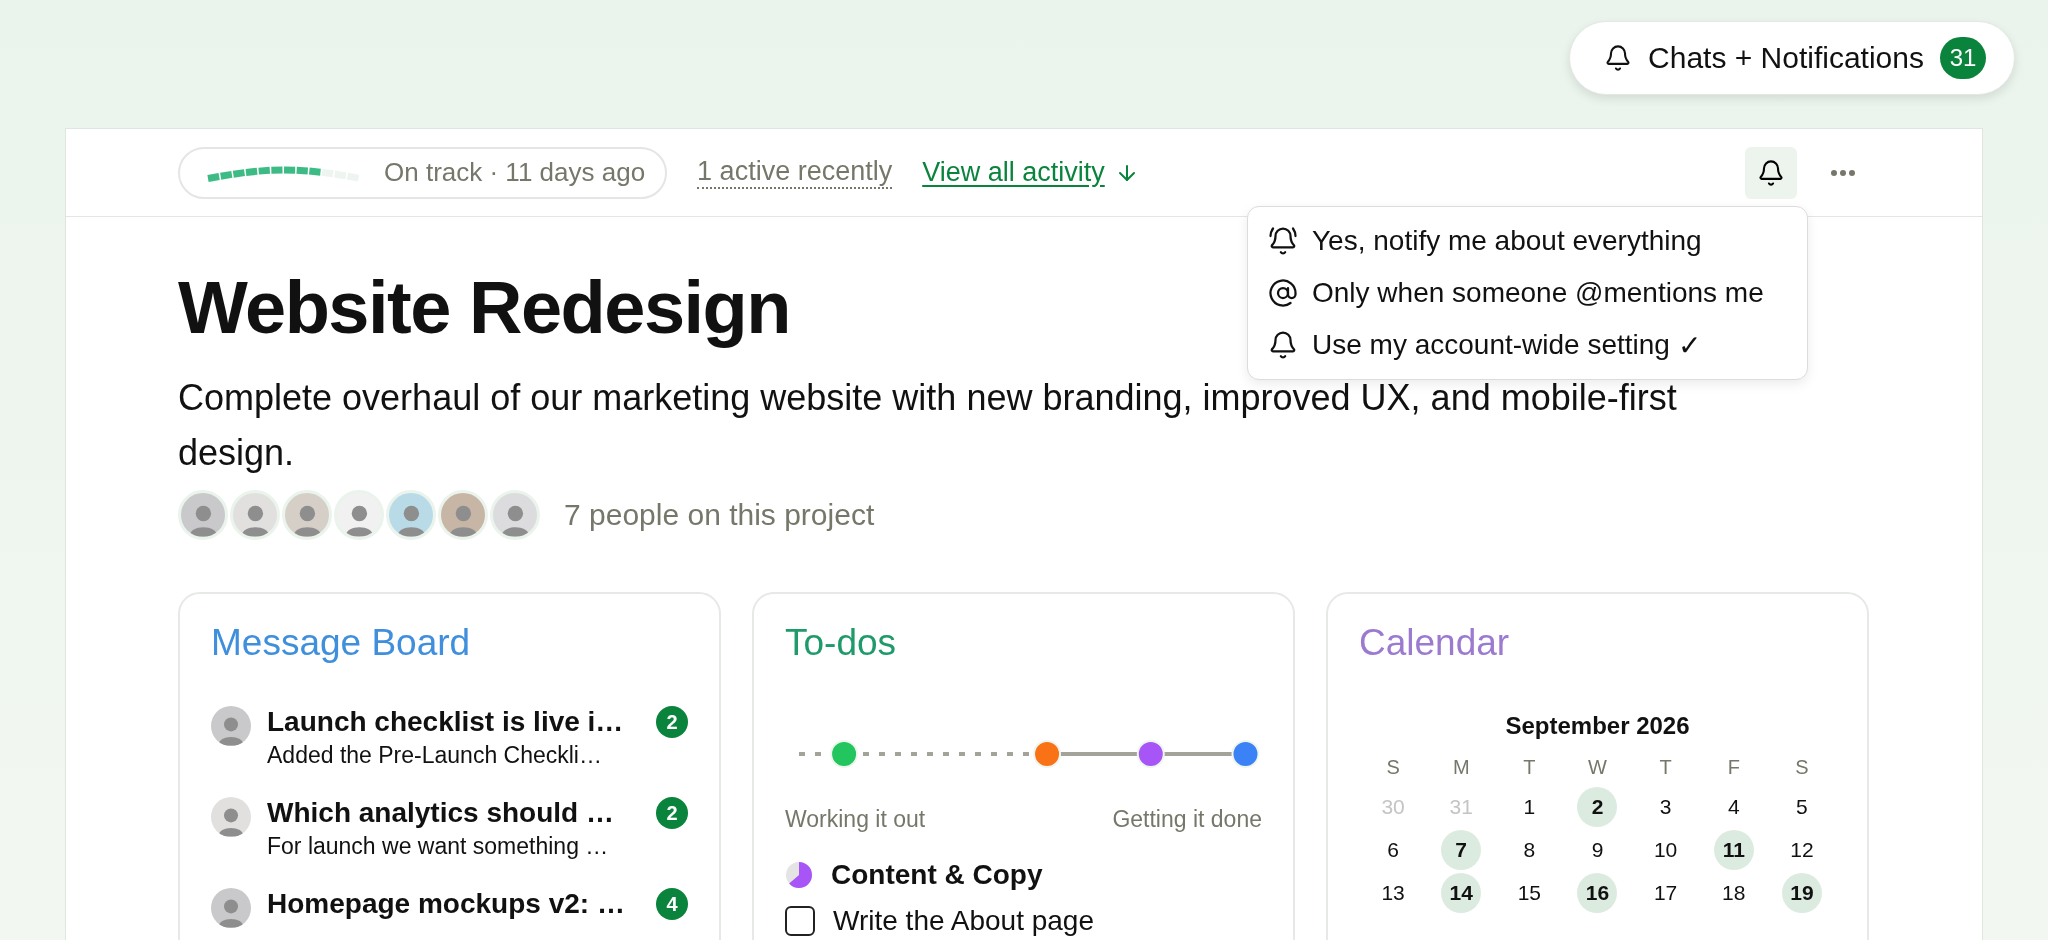 This screenshot has height=940, width=2048. What do you see at coordinates (1597, 767) in the screenshot?
I see `weekday-label: W` at bounding box center [1597, 767].